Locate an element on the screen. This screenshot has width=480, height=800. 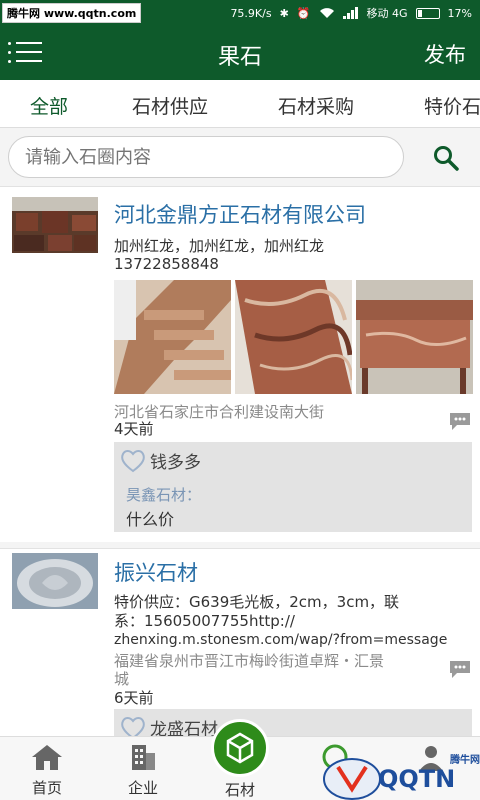
post-phone: 13722858848 is located at coordinates (166, 264).